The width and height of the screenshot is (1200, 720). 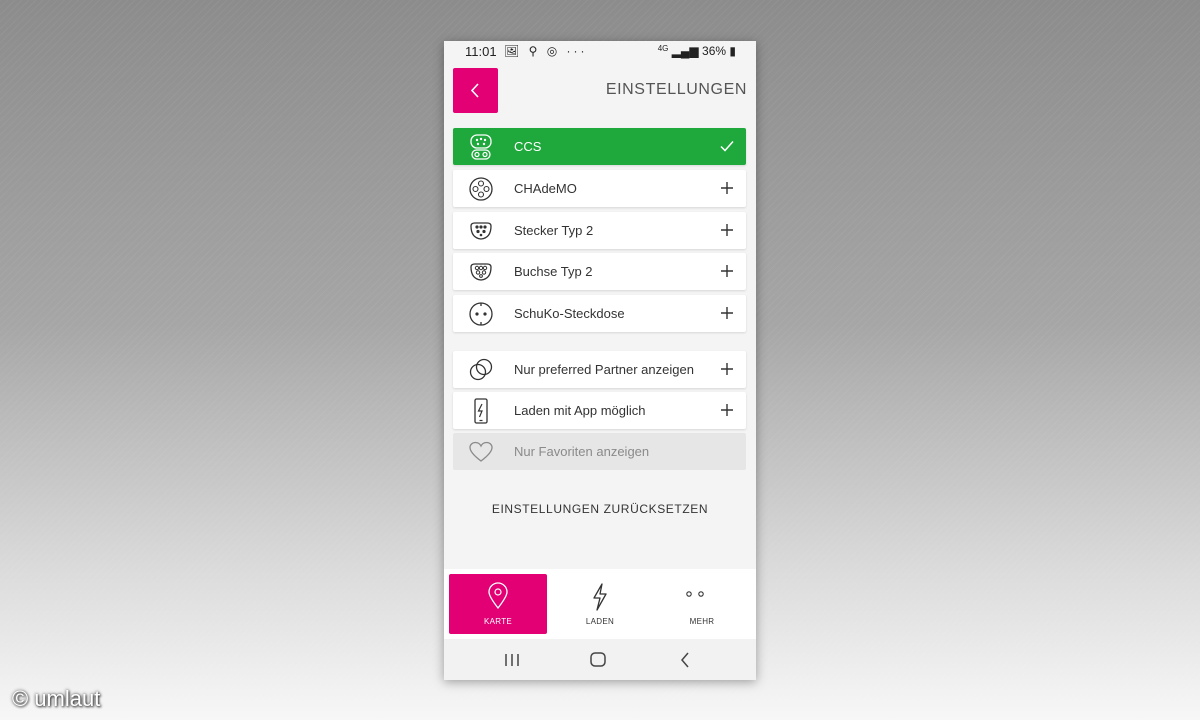 I want to click on copyright-watermark: © umlaut, so click(x=56, y=698).